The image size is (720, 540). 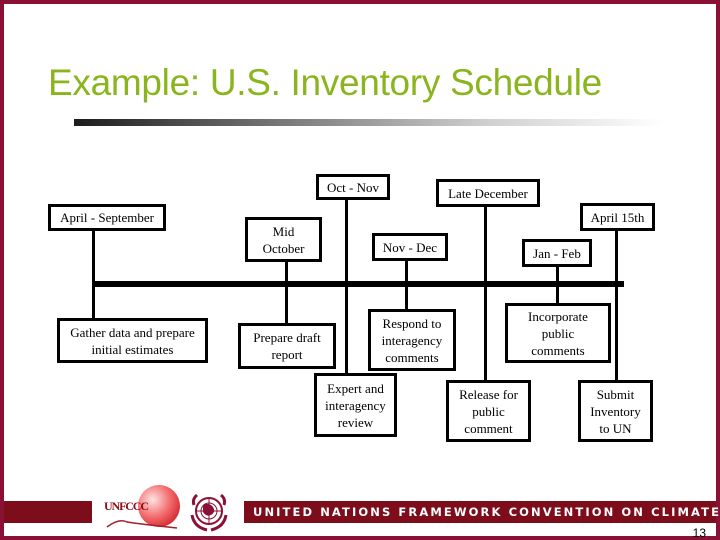 I want to click on title-underline-gradient, so click(x=369, y=122).